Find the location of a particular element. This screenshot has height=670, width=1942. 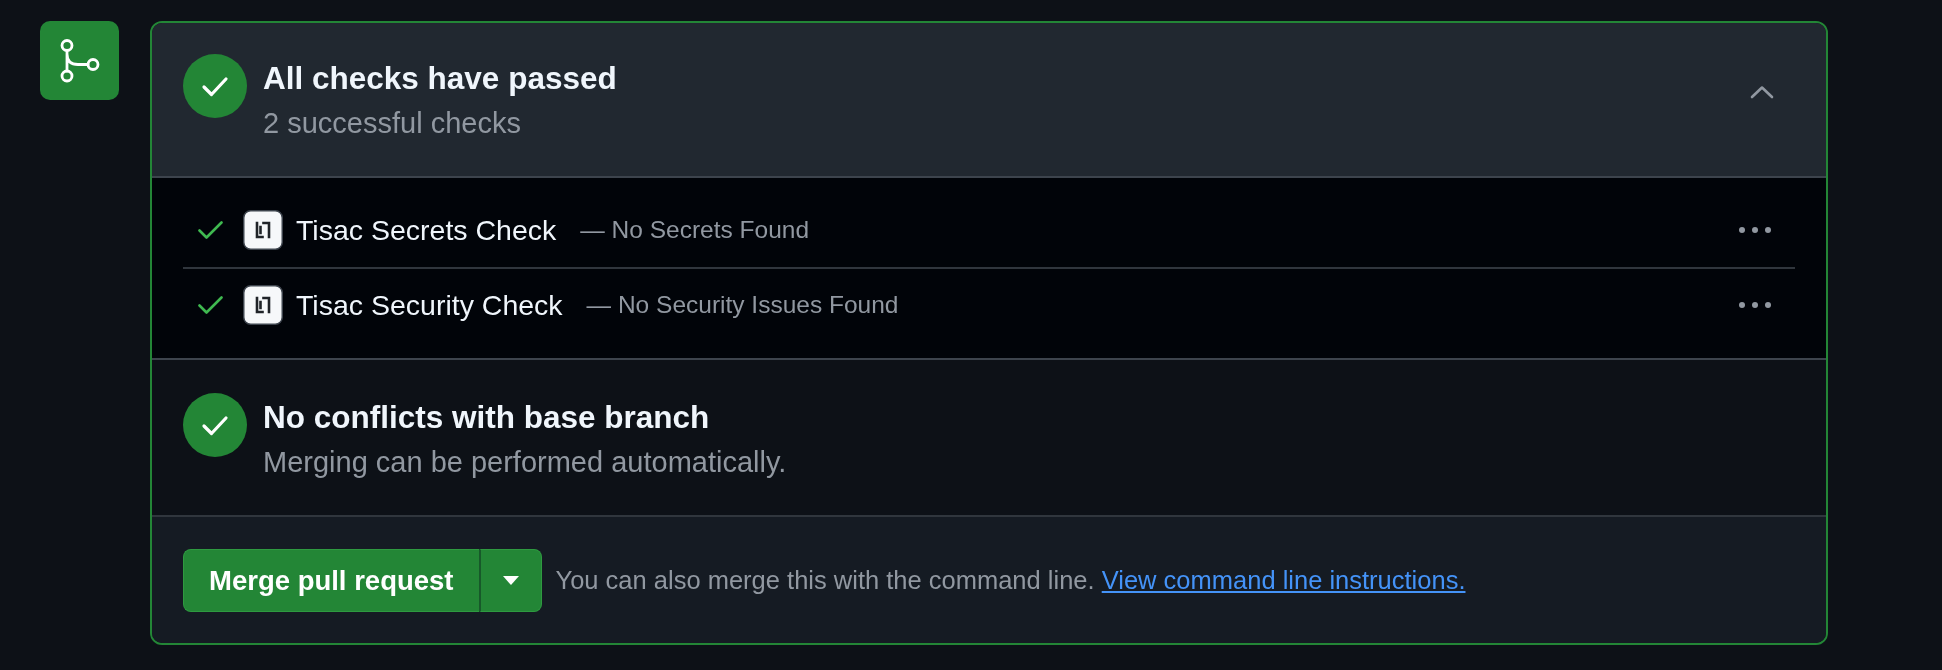

command-line-link: View command line instructions. is located at coordinates (1283, 580).